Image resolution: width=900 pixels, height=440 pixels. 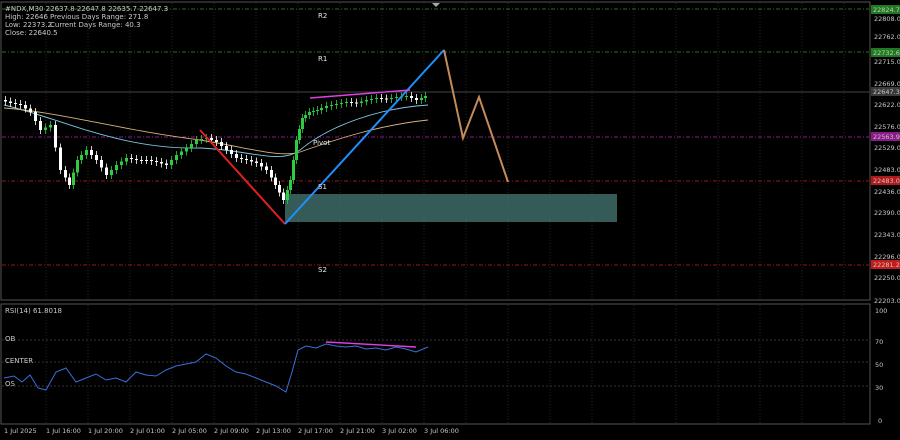 What do you see at coordinates (322, 187) in the screenshot?
I see `s1-label: S1` at bounding box center [322, 187].